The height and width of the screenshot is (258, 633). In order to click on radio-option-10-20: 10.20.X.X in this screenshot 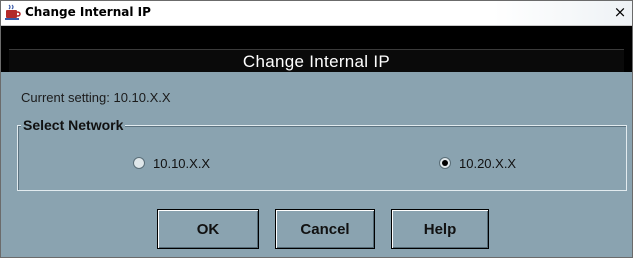, I will do `click(477, 163)`.